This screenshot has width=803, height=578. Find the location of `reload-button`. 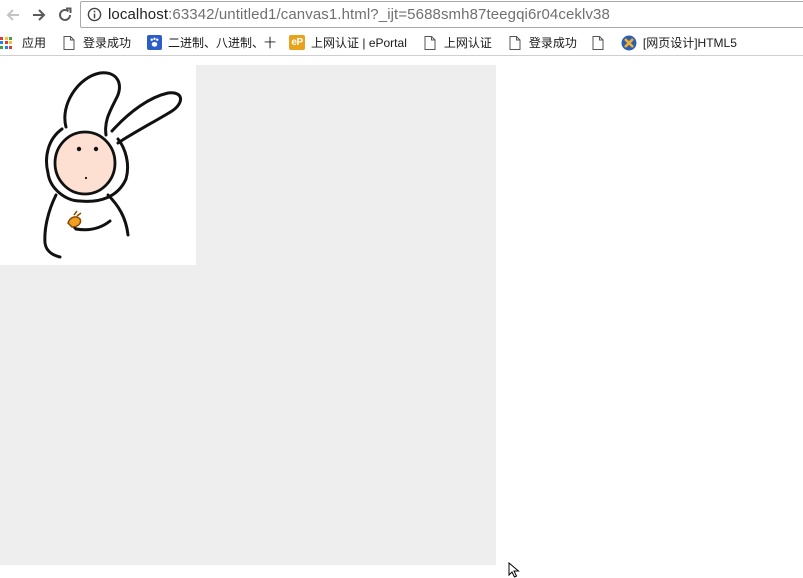

reload-button is located at coordinates (65, 15).